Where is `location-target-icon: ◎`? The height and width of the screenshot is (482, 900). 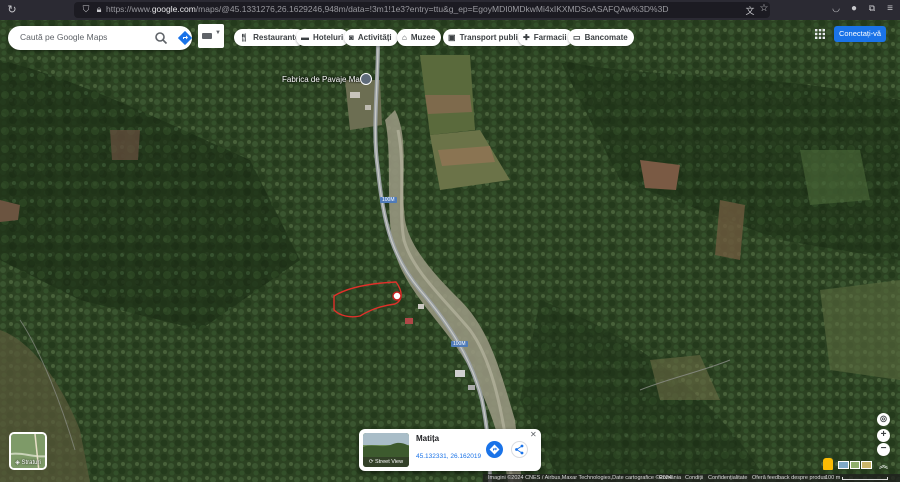
location-target-icon: ◎ is located at coordinates (883, 418).